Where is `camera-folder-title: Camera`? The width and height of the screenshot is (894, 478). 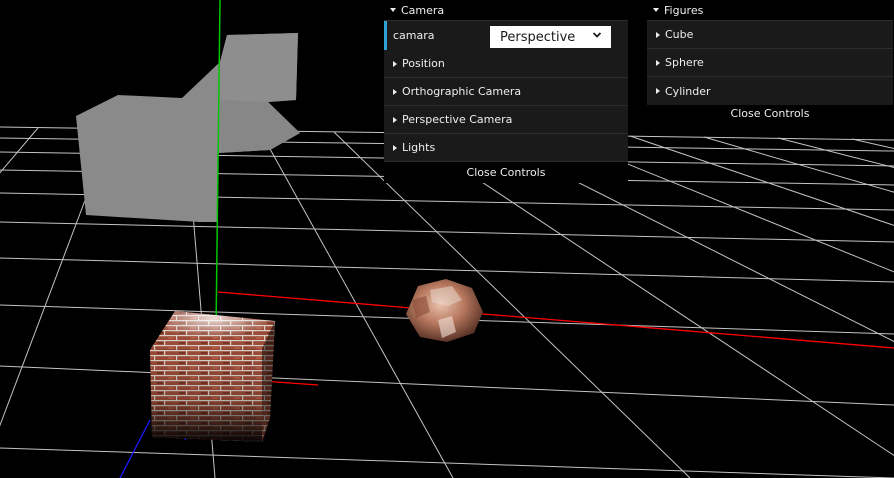 camera-folder-title: Camera is located at coordinates (423, 10).